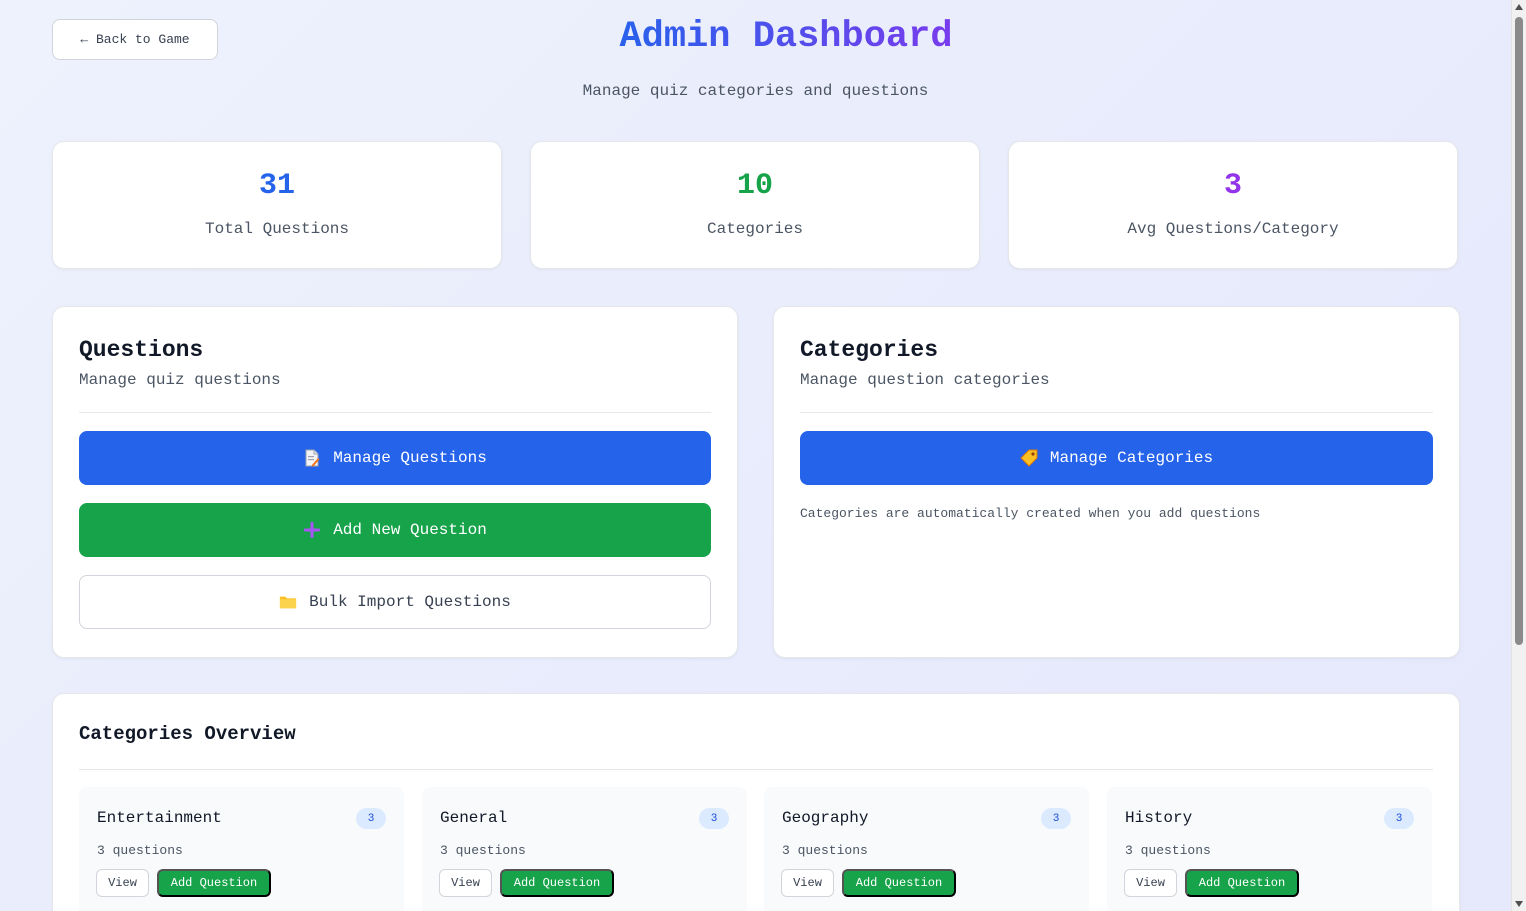  Describe the element at coordinates (755, 91) in the screenshot. I see `page-subtitle: Manage quiz categories and questions` at that location.